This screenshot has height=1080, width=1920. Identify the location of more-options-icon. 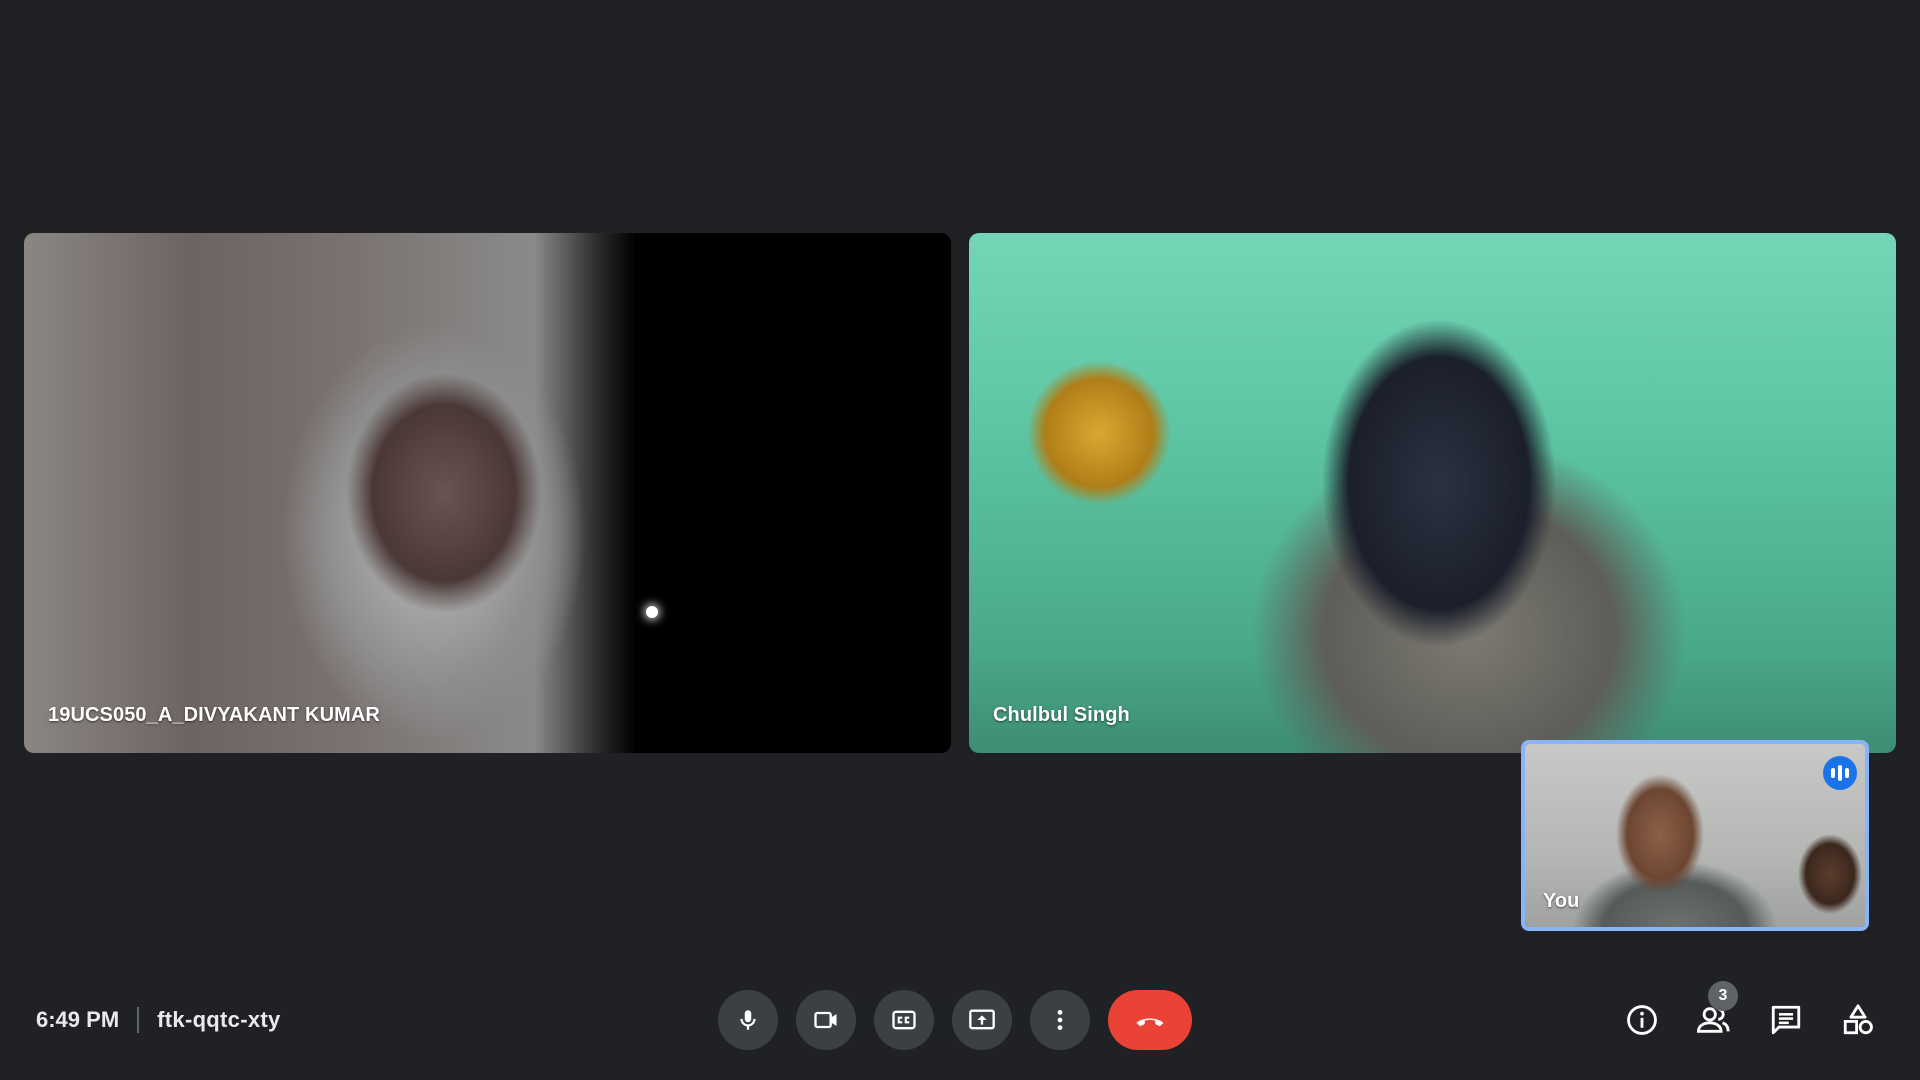
(1060, 1020).